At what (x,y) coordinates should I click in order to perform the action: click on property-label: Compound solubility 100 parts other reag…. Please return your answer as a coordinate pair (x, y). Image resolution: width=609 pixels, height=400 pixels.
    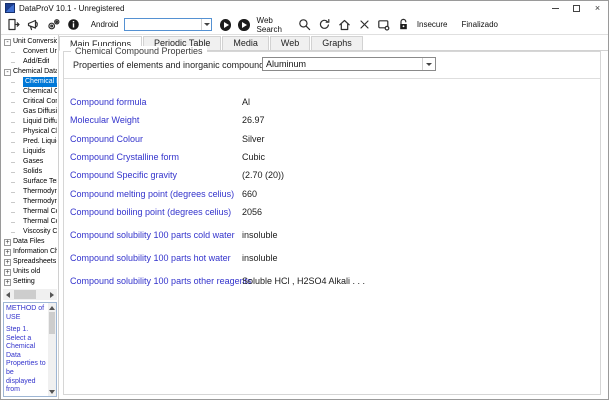
    Looking at the image, I should click on (161, 281).